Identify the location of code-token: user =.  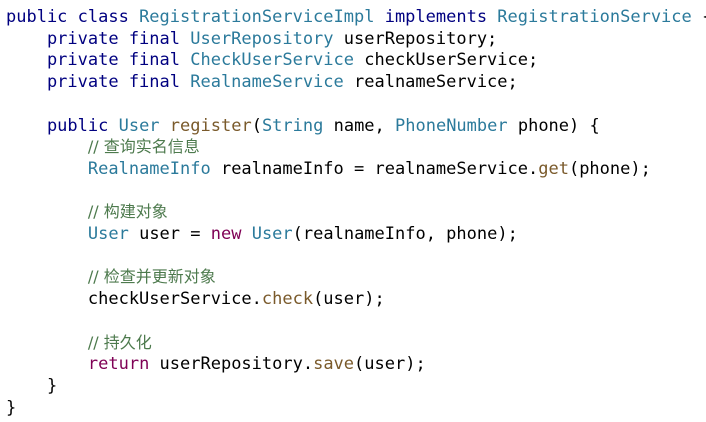
(169, 234).